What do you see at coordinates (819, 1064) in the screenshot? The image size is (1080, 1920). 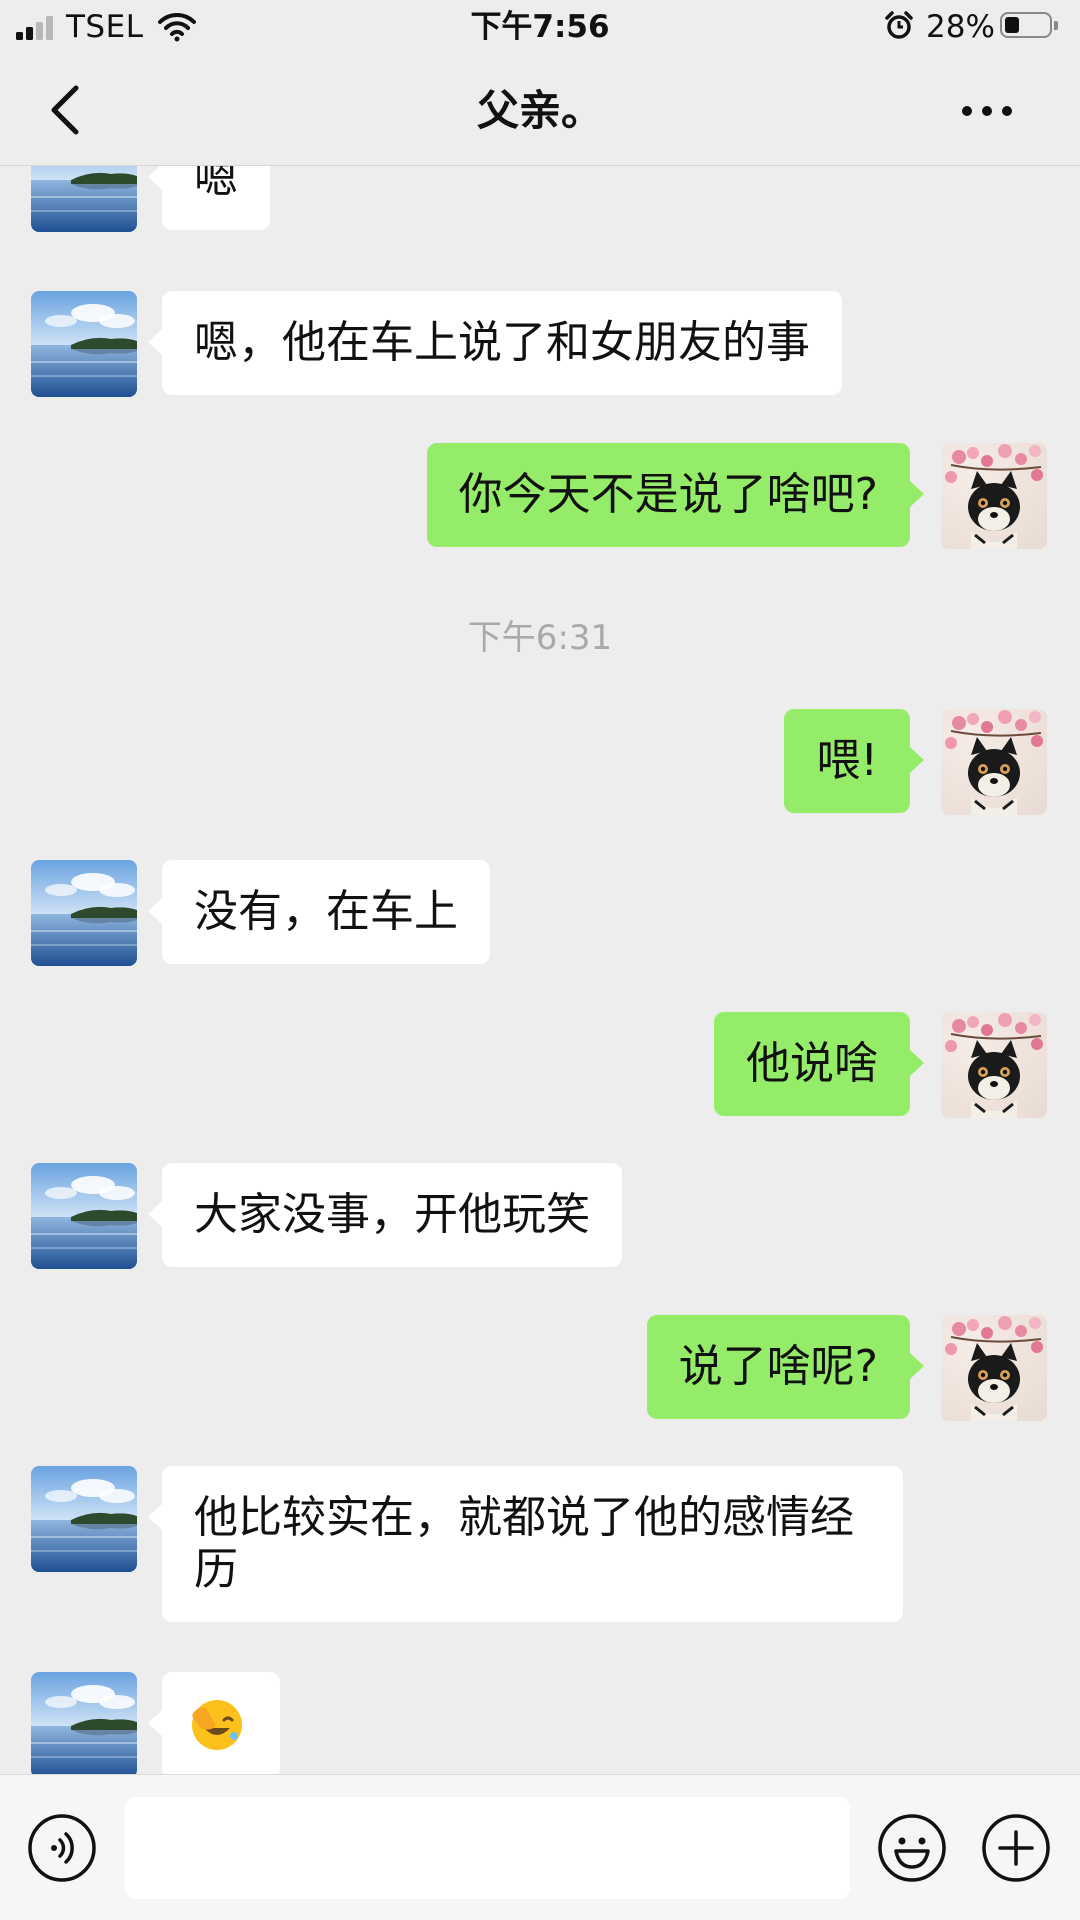 I see `message-bubble: 他说啥` at bounding box center [819, 1064].